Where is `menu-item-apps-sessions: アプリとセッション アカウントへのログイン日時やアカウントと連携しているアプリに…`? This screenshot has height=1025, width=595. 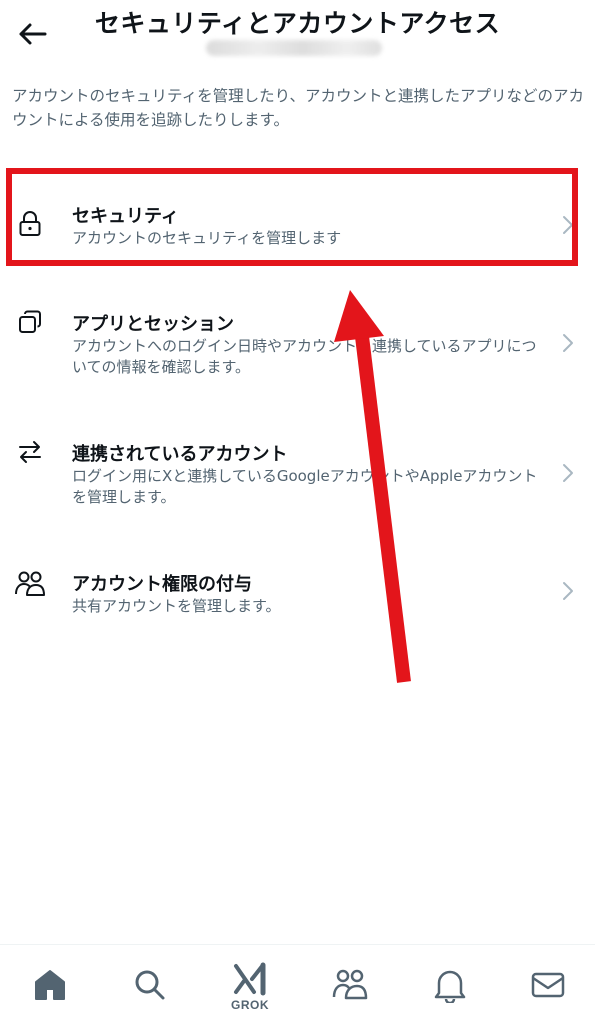 menu-item-apps-sessions: アプリとセッション アカウントへのログイン日時やアカウントと連携しているアプリに… is located at coordinates (297, 341).